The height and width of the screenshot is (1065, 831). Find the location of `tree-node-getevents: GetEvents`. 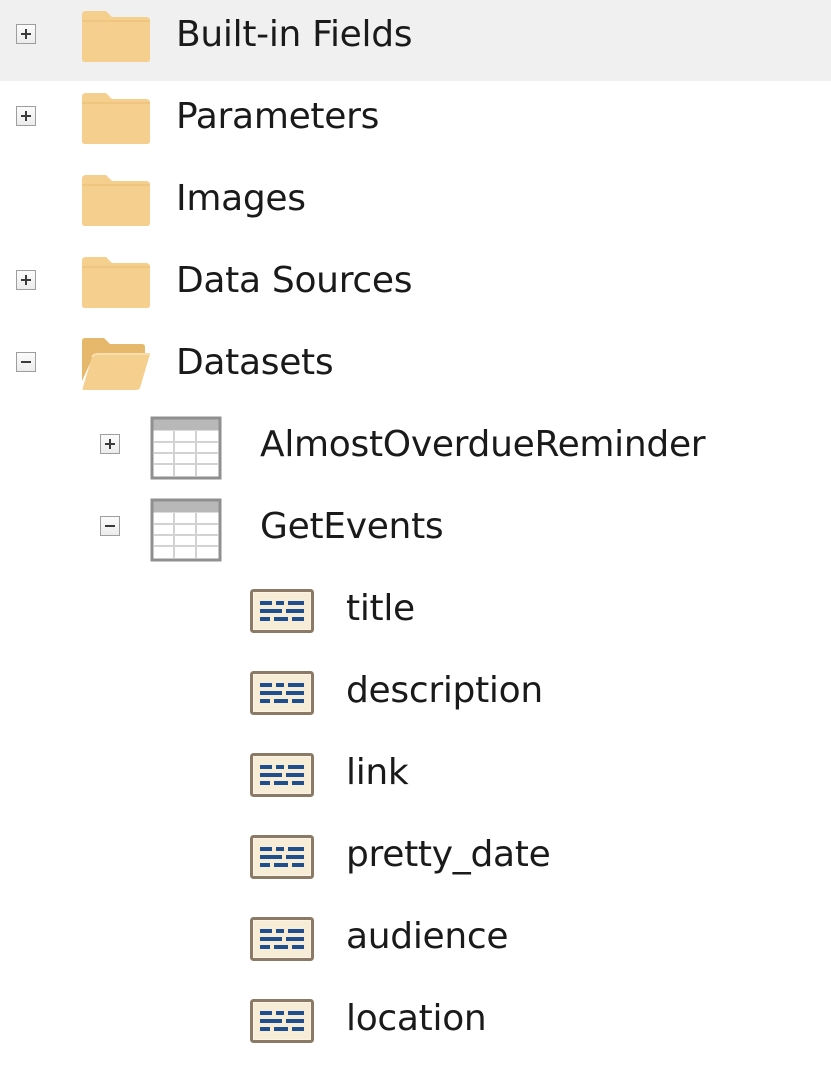

tree-node-getevents: GetEvents is located at coordinates (415, 532).